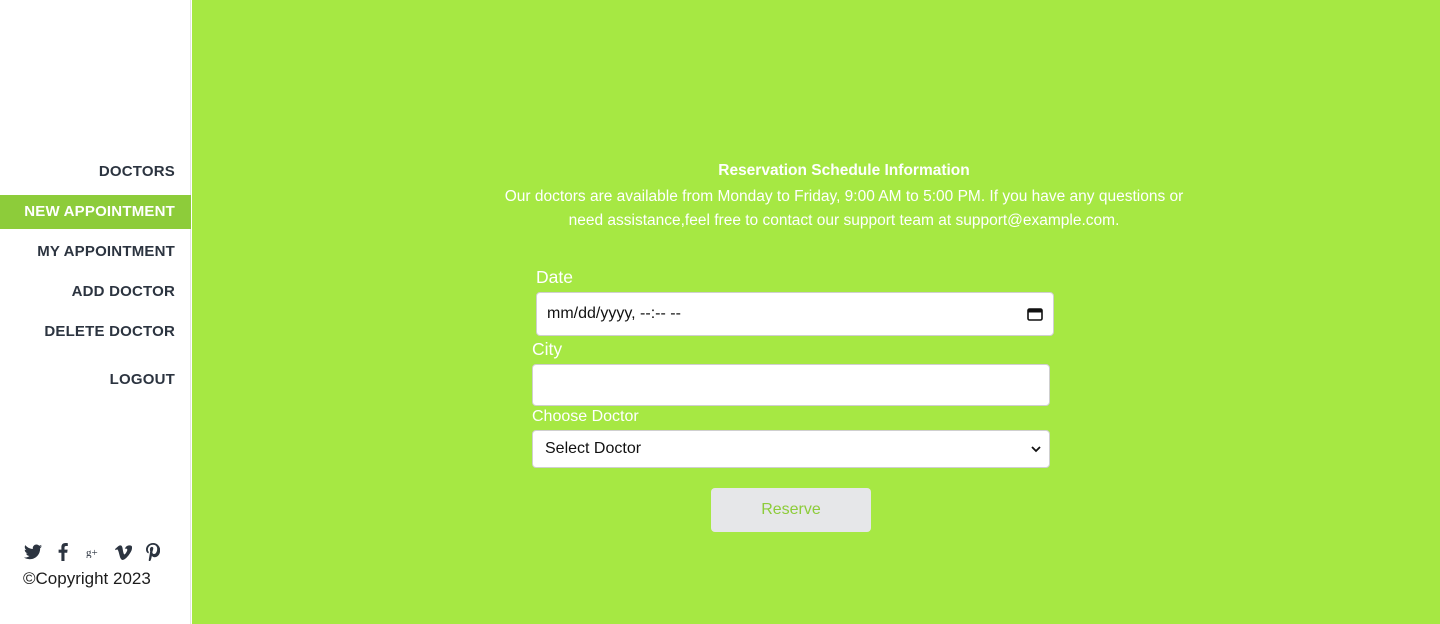  Describe the element at coordinates (63, 552) in the screenshot. I see `facebook-icon` at that location.